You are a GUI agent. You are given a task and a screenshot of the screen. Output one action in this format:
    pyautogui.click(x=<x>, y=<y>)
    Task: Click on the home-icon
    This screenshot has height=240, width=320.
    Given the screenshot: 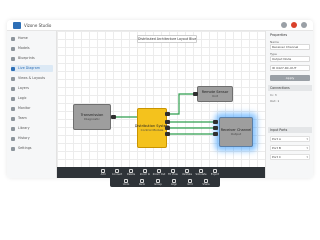 What is the action you would take?
    pyautogui.click(x=13, y=38)
    